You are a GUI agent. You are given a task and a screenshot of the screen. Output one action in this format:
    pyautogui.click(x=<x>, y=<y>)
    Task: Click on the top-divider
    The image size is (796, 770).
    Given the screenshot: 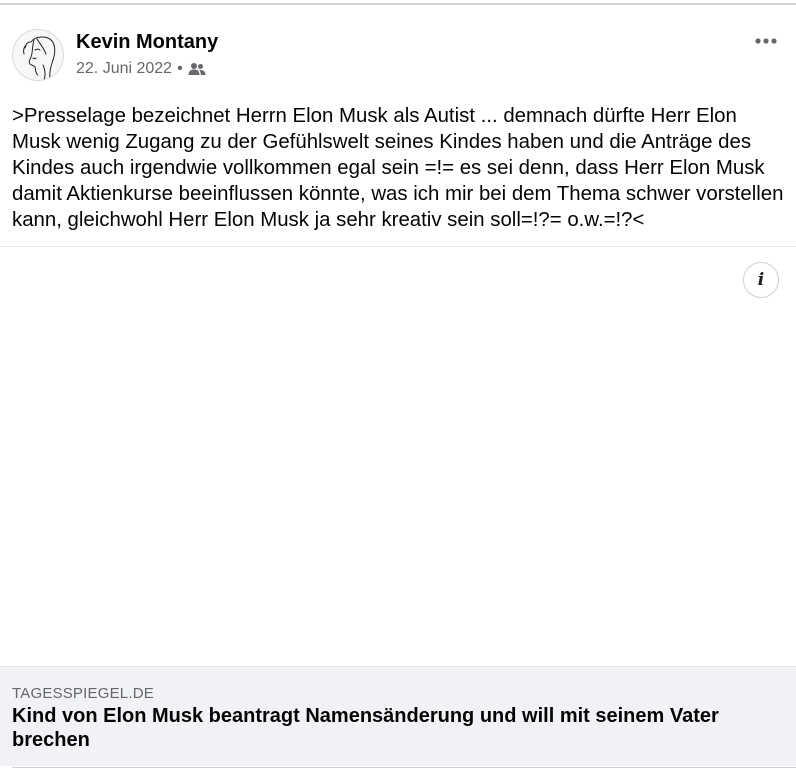 What is the action you would take?
    pyautogui.click(x=398, y=4)
    